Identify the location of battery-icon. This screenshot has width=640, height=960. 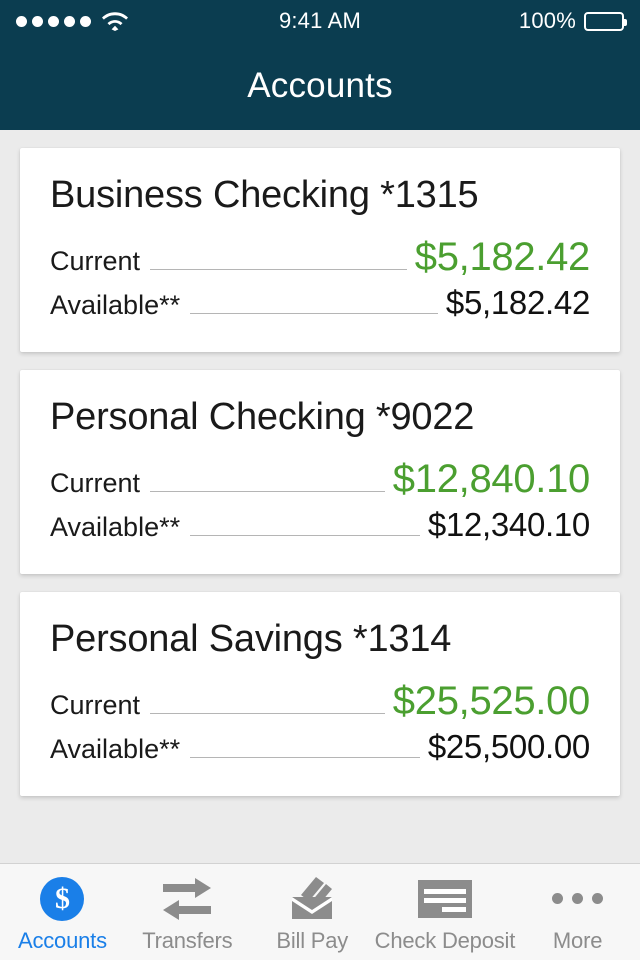
(605, 21).